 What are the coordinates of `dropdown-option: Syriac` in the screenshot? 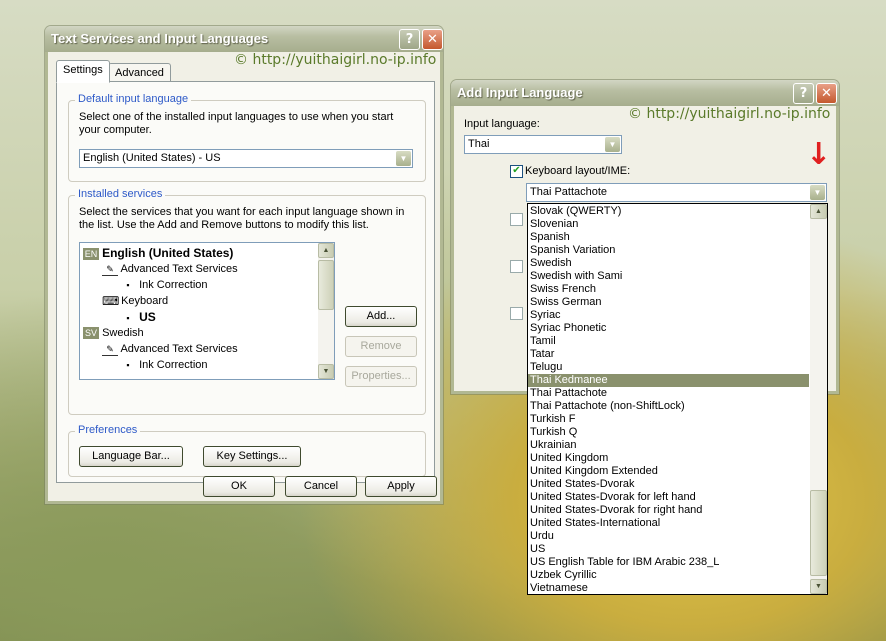 It's located at (668, 315).